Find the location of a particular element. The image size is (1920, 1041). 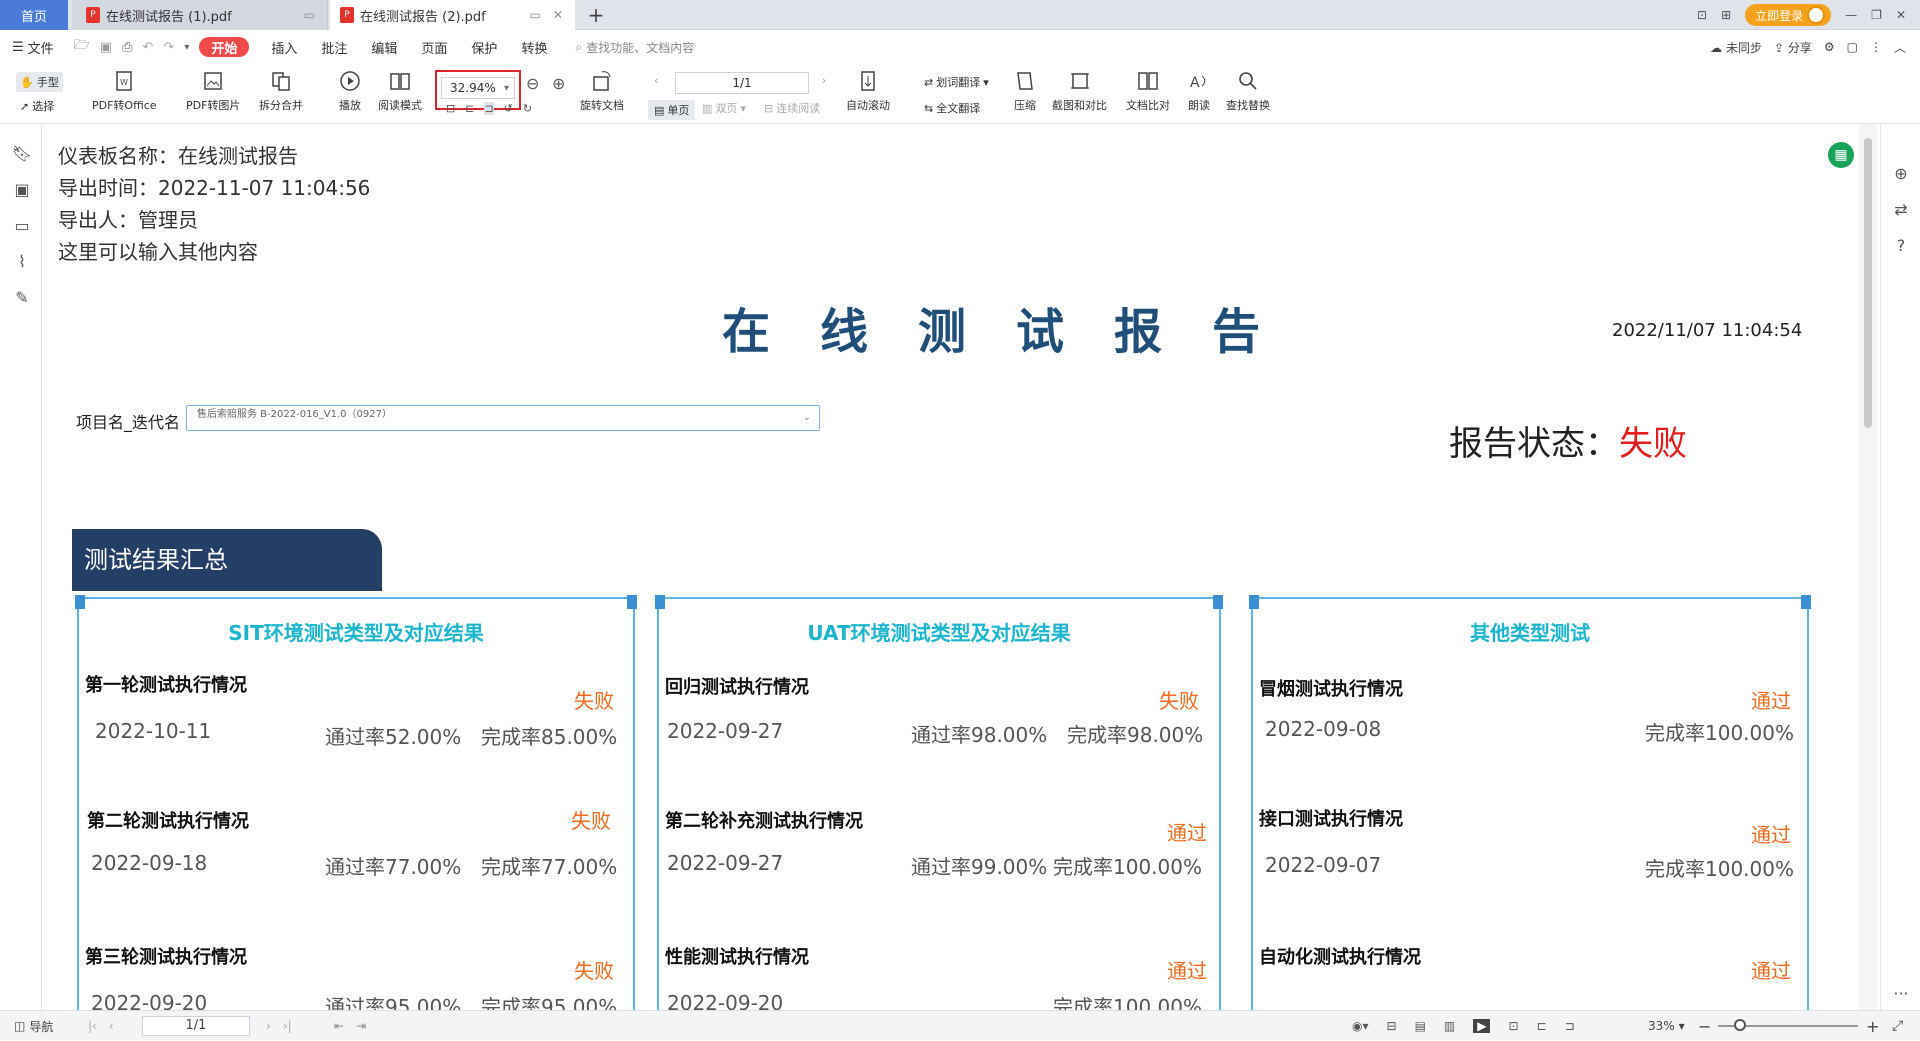

attachment-icon: ⌇ is located at coordinates (22, 261).